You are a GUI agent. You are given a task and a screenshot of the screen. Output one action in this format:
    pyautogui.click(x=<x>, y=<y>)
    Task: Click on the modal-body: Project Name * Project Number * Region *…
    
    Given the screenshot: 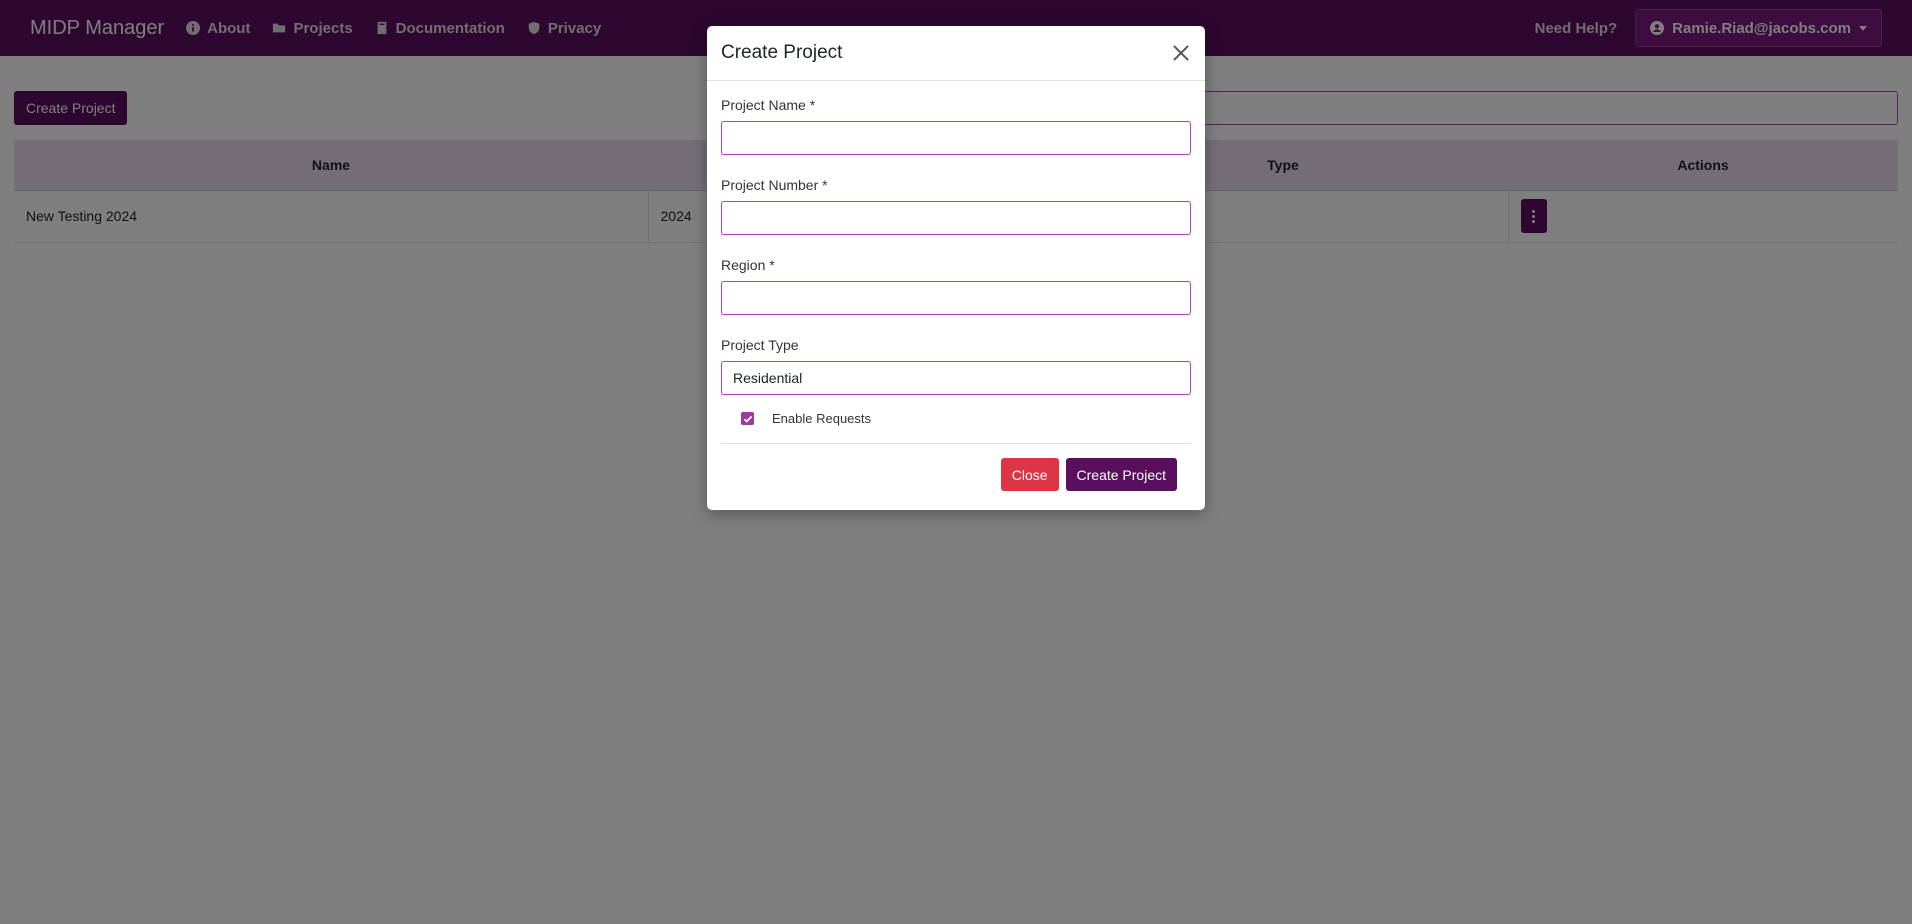 What is the action you would take?
    pyautogui.click(x=956, y=286)
    